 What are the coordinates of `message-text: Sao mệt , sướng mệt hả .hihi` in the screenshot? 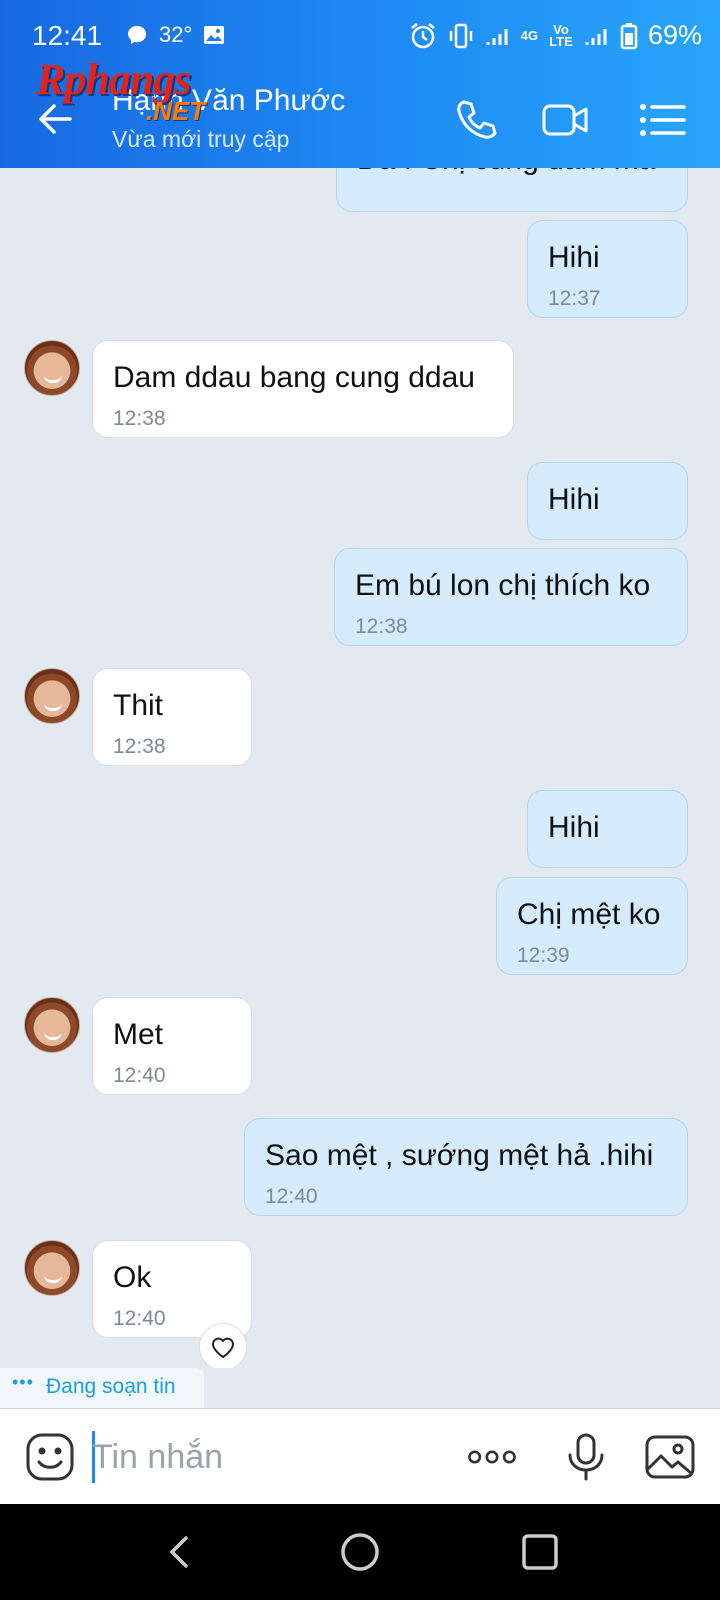 It's located at (459, 1155).